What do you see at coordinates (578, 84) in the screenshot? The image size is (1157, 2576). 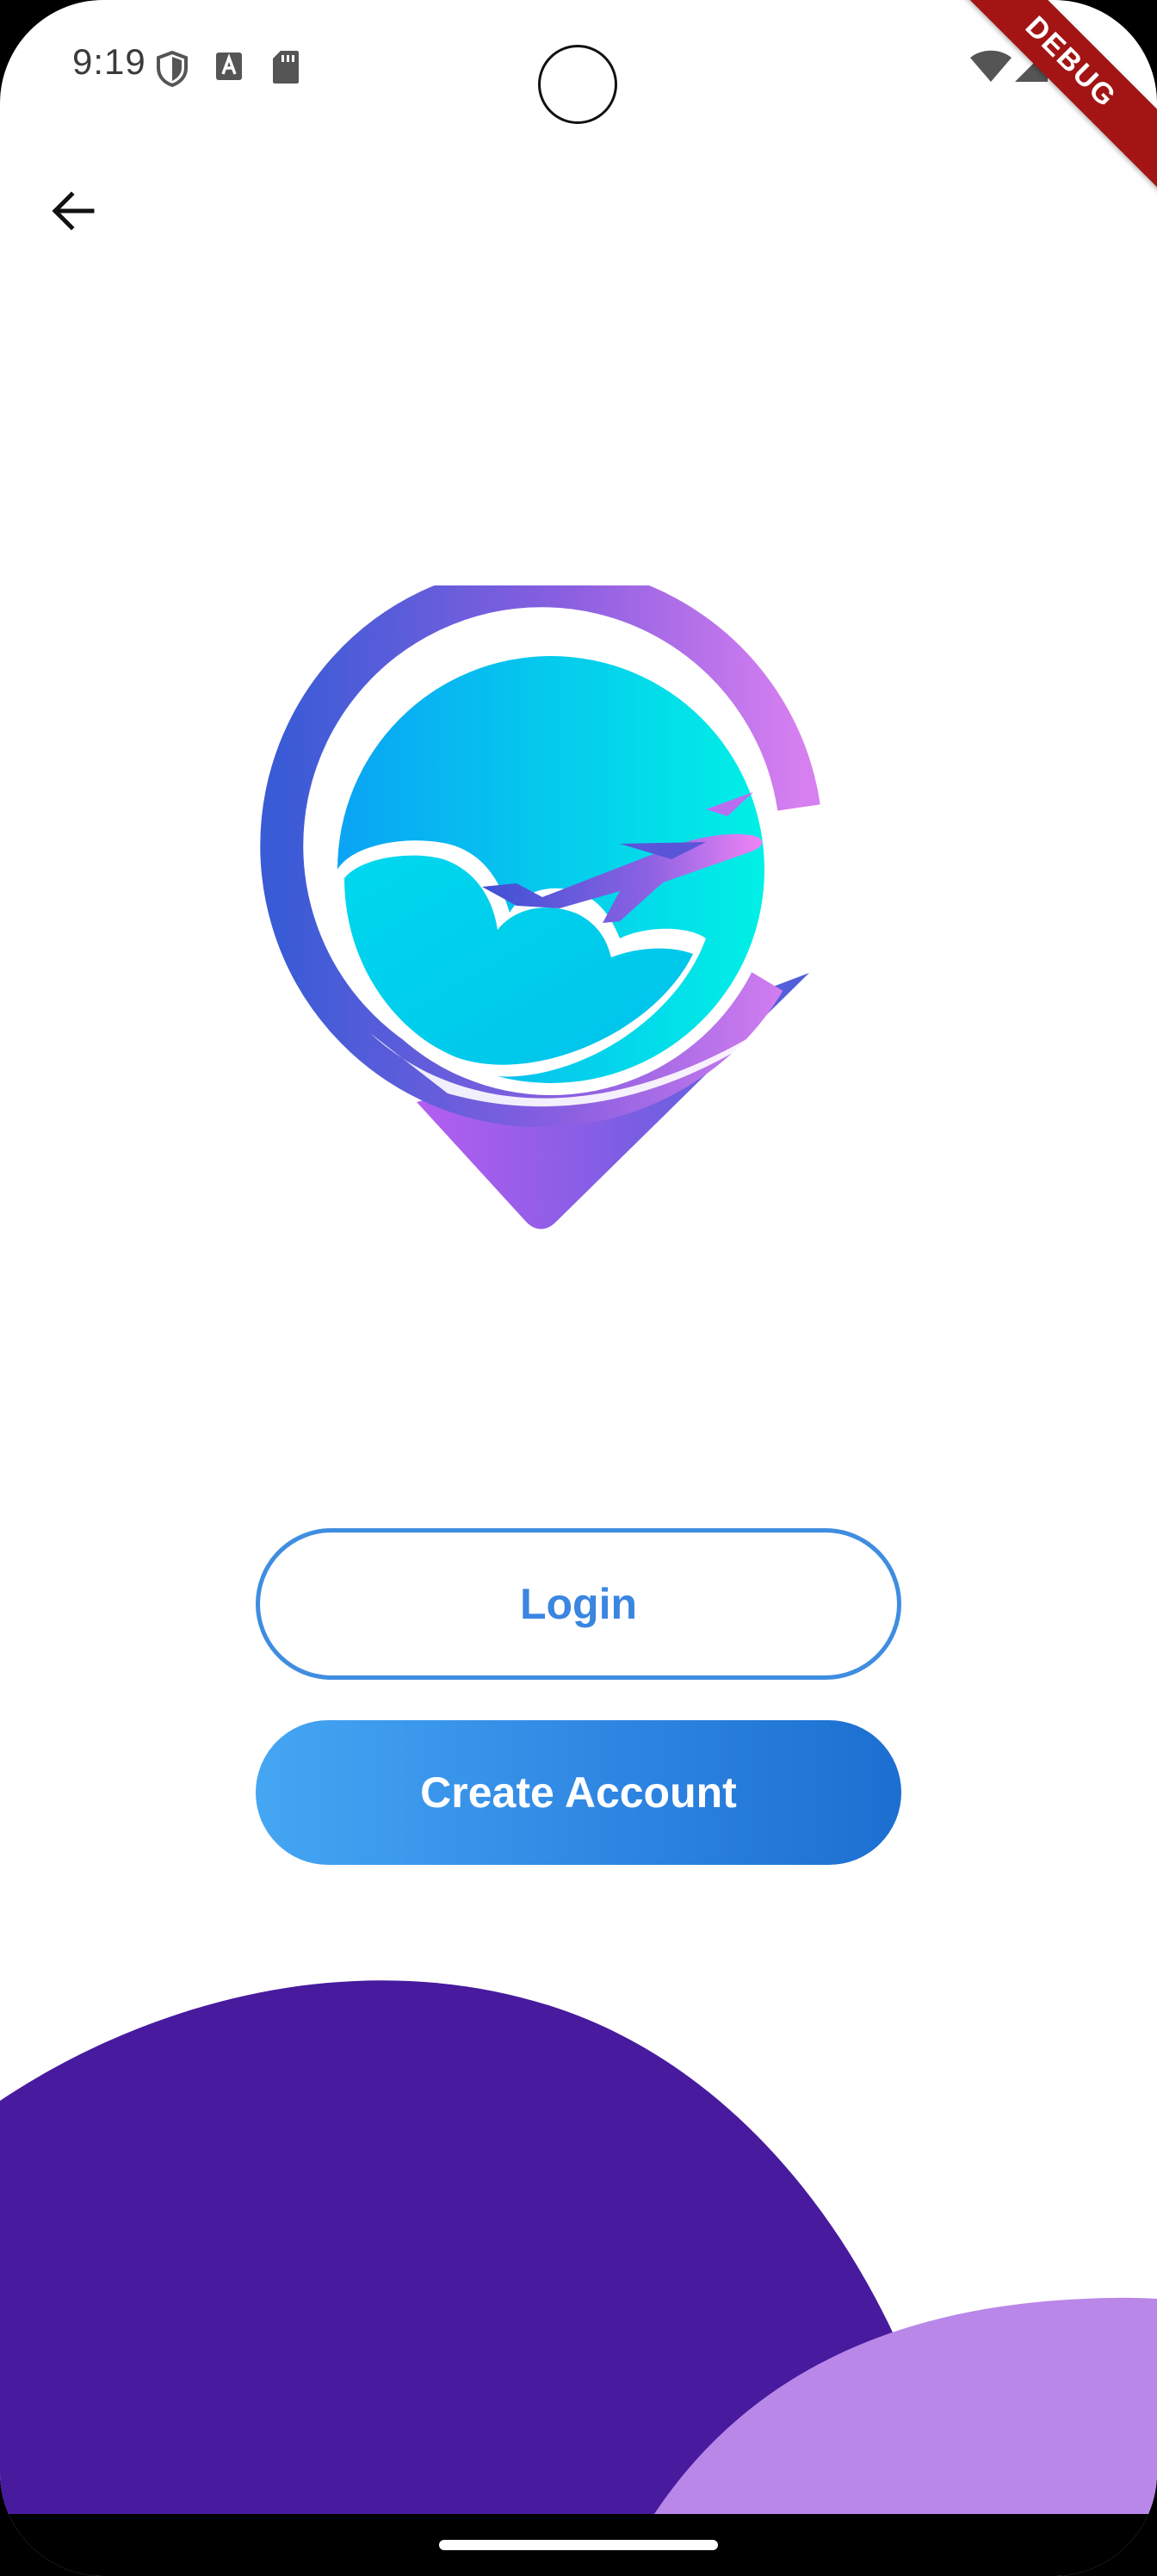 I see `camera-cutout` at bounding box center [578, 84].